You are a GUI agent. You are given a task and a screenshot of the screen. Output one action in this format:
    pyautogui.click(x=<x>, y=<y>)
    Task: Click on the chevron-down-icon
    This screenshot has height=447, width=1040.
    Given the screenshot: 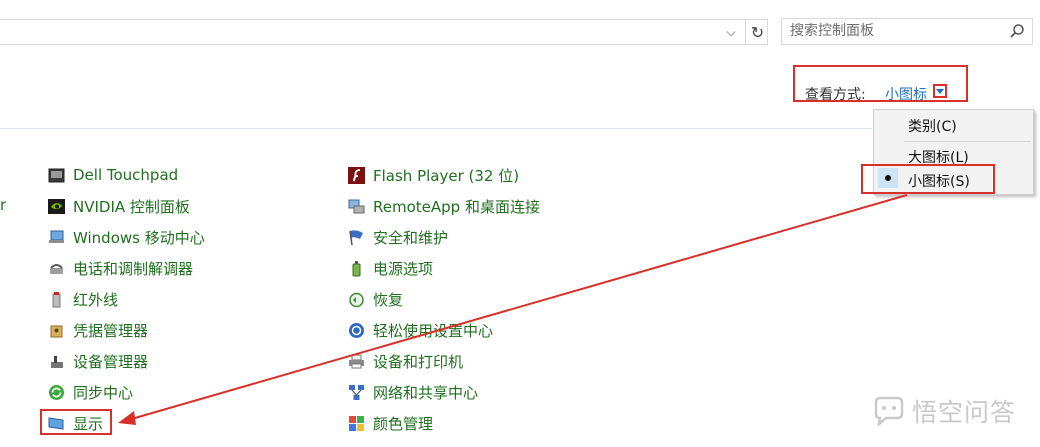 What is the action you would take?
    pyautogui.click(x=940, y=91)
    